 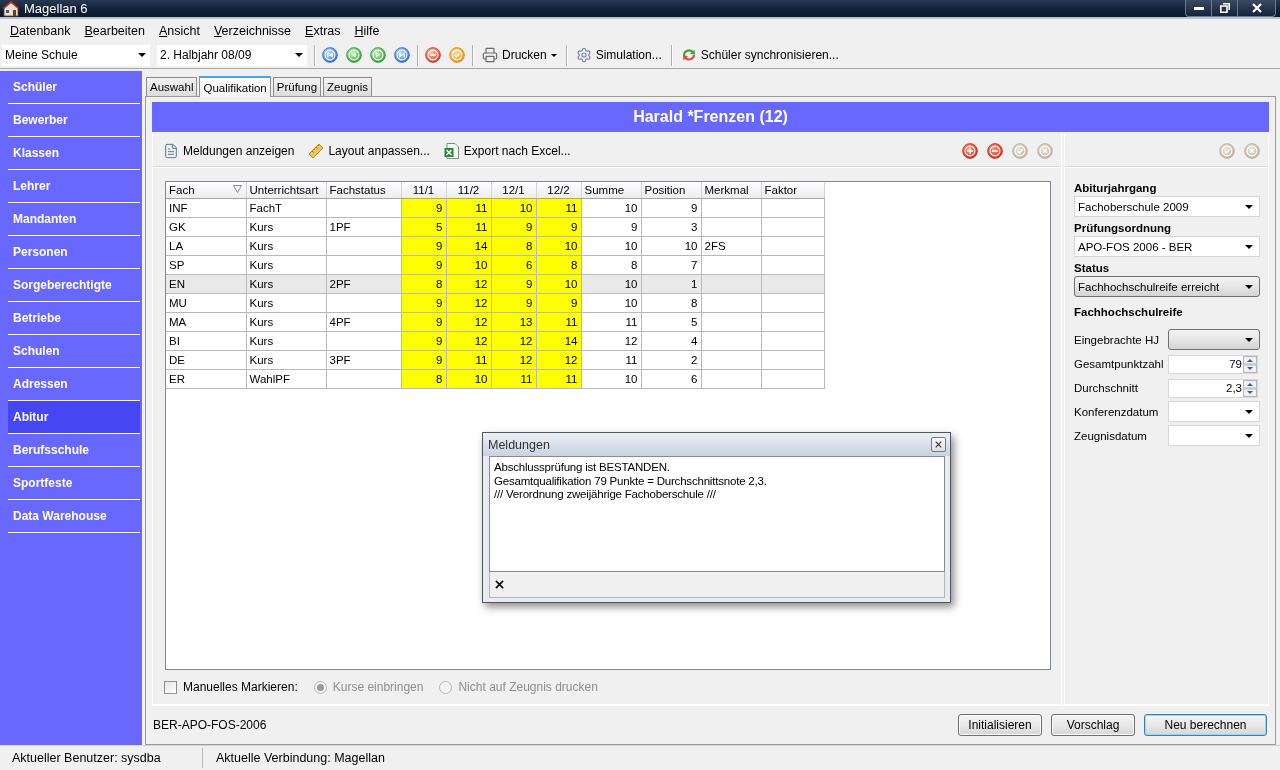 I want to click on select-field: Fachoberschule 2009, so click(x=1167, y=206).